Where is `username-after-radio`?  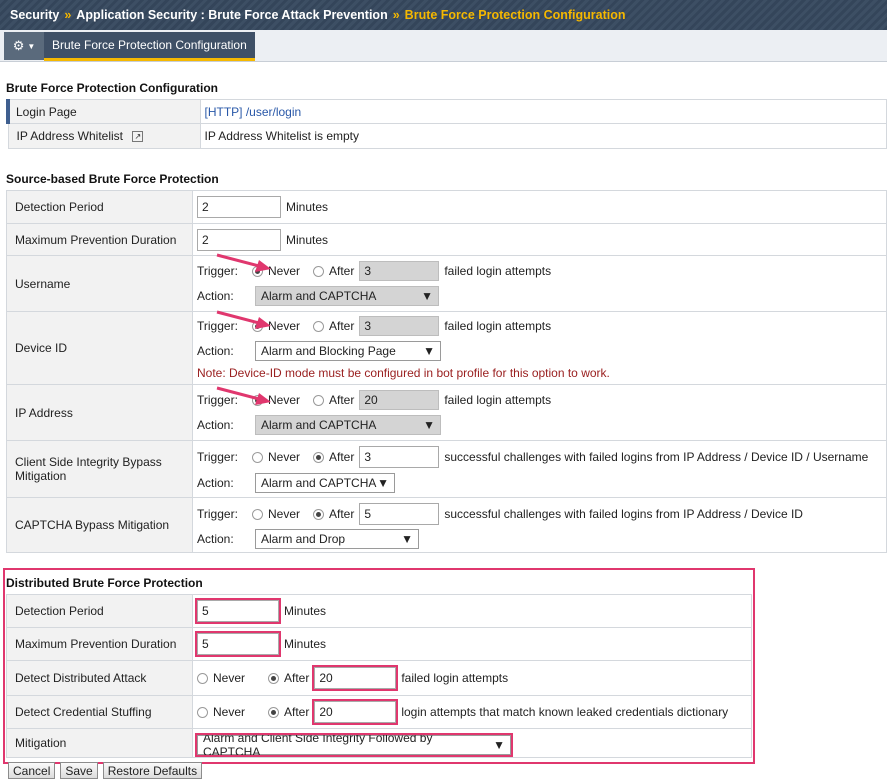
username-after-radio is located at coordinates (318, 271).